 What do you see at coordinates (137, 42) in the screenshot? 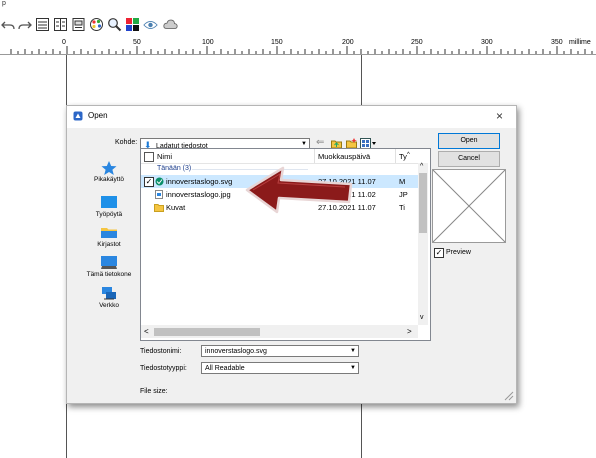
I see `ruler-label: 50` at bounding box center [137, 42].